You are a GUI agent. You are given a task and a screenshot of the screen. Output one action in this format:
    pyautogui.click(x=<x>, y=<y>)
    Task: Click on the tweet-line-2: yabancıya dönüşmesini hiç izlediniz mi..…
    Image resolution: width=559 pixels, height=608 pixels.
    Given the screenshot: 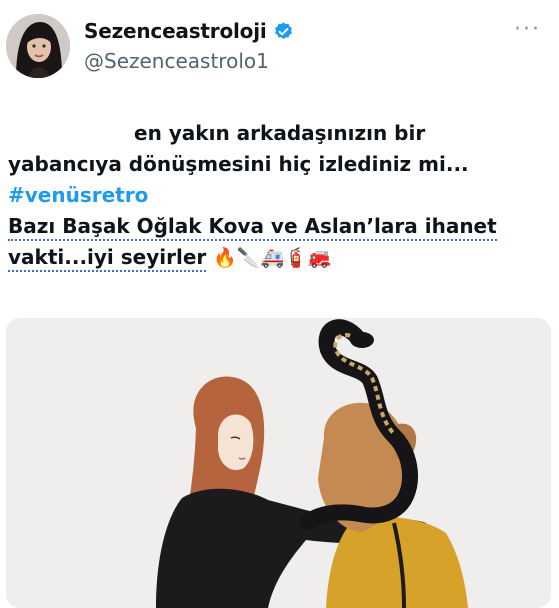 What is the action you would take?
    pyautogui.click(x=238, y=164)
    